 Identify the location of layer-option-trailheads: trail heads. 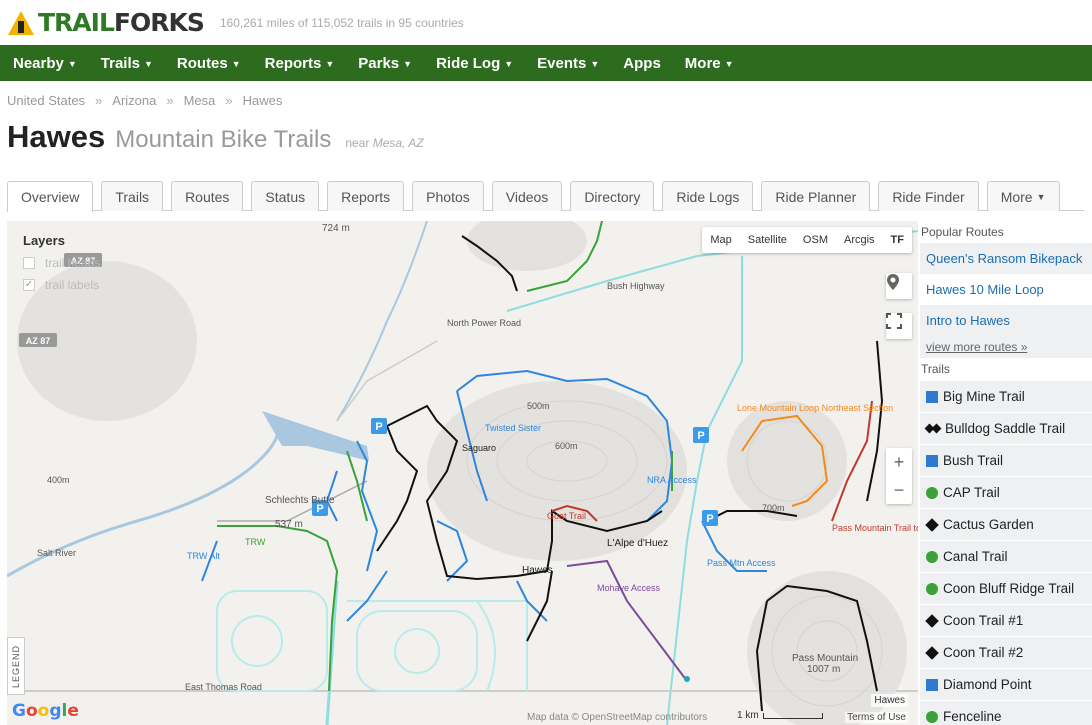
(80, 263).